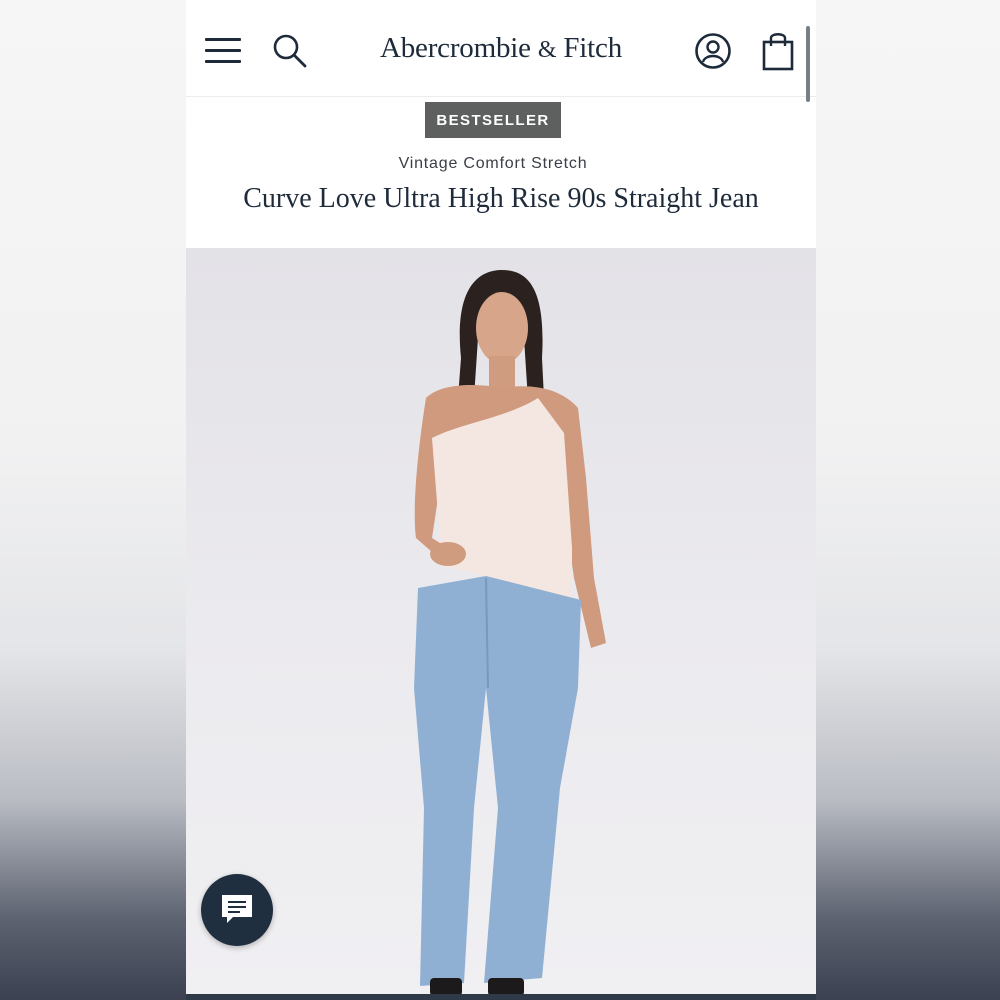 The width and height of the screenshot is (1000, 1000). What do you see at coordinates (493, 120) in the screenshot?
I see `bestseller-badge: BESTSELLER` at bounding box center [493, 120].